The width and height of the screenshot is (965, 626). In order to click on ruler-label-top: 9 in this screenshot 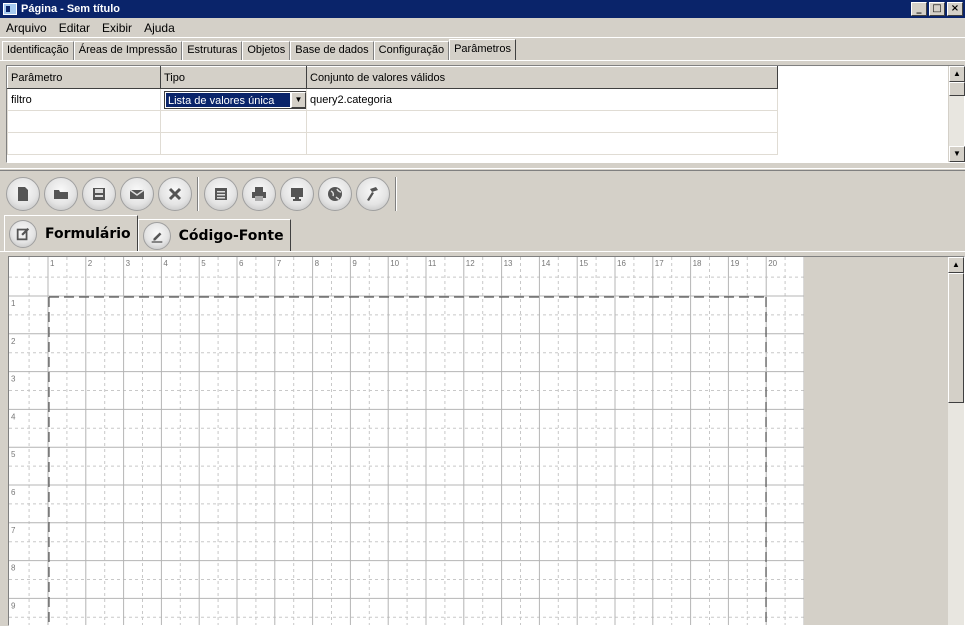, I will do `click(354, 263)`.